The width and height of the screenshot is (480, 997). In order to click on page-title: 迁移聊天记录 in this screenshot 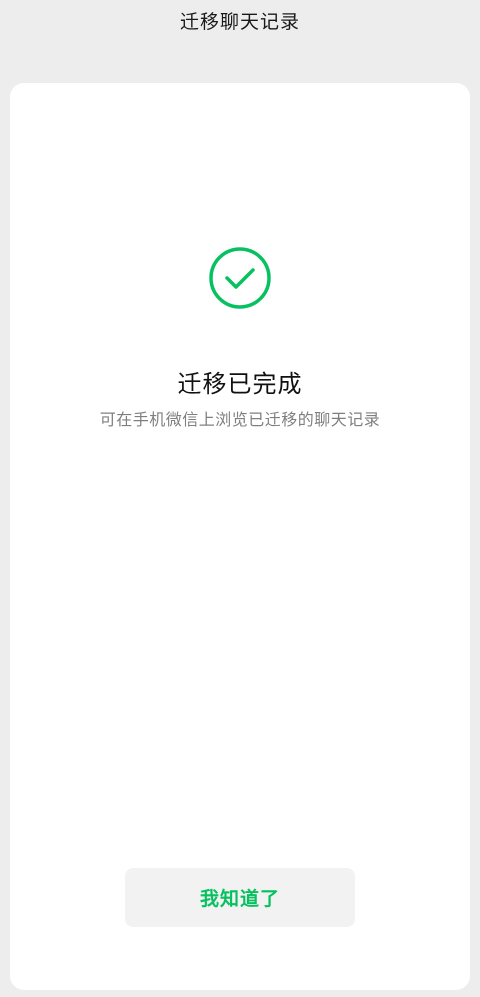, I will do `click(239, 22)`.